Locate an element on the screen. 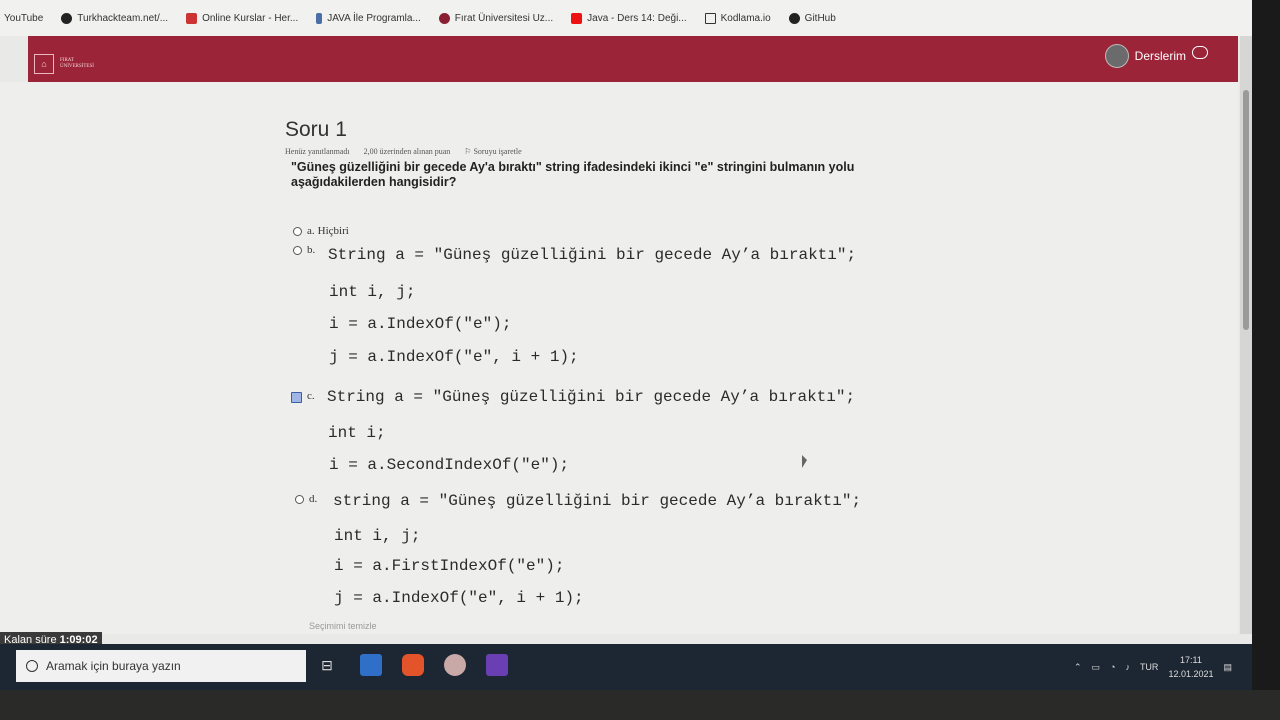 This screenshot has width=1280, height=720. option-c: c. is located at coordinates (303, 396).